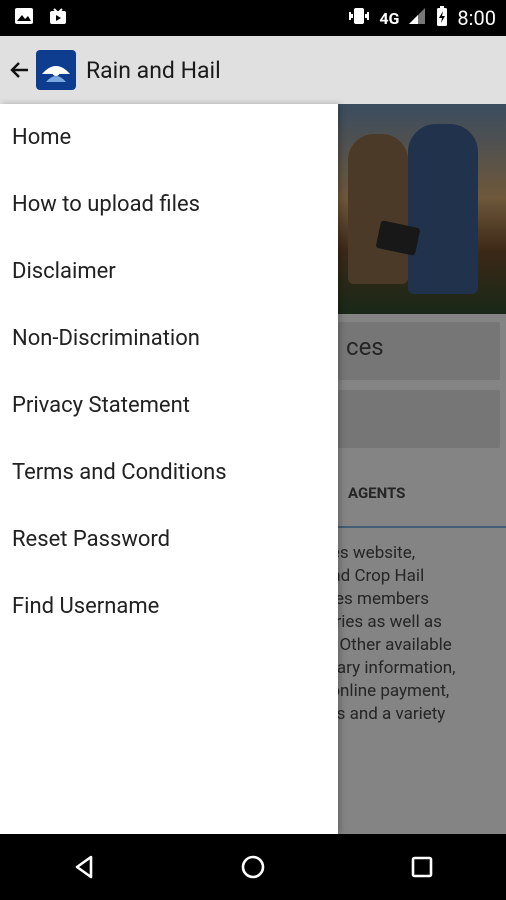  What do you see at coordinates (58, 18) in the screenshot?
I see `video-notification-icon` at bounding box center [58, 18].